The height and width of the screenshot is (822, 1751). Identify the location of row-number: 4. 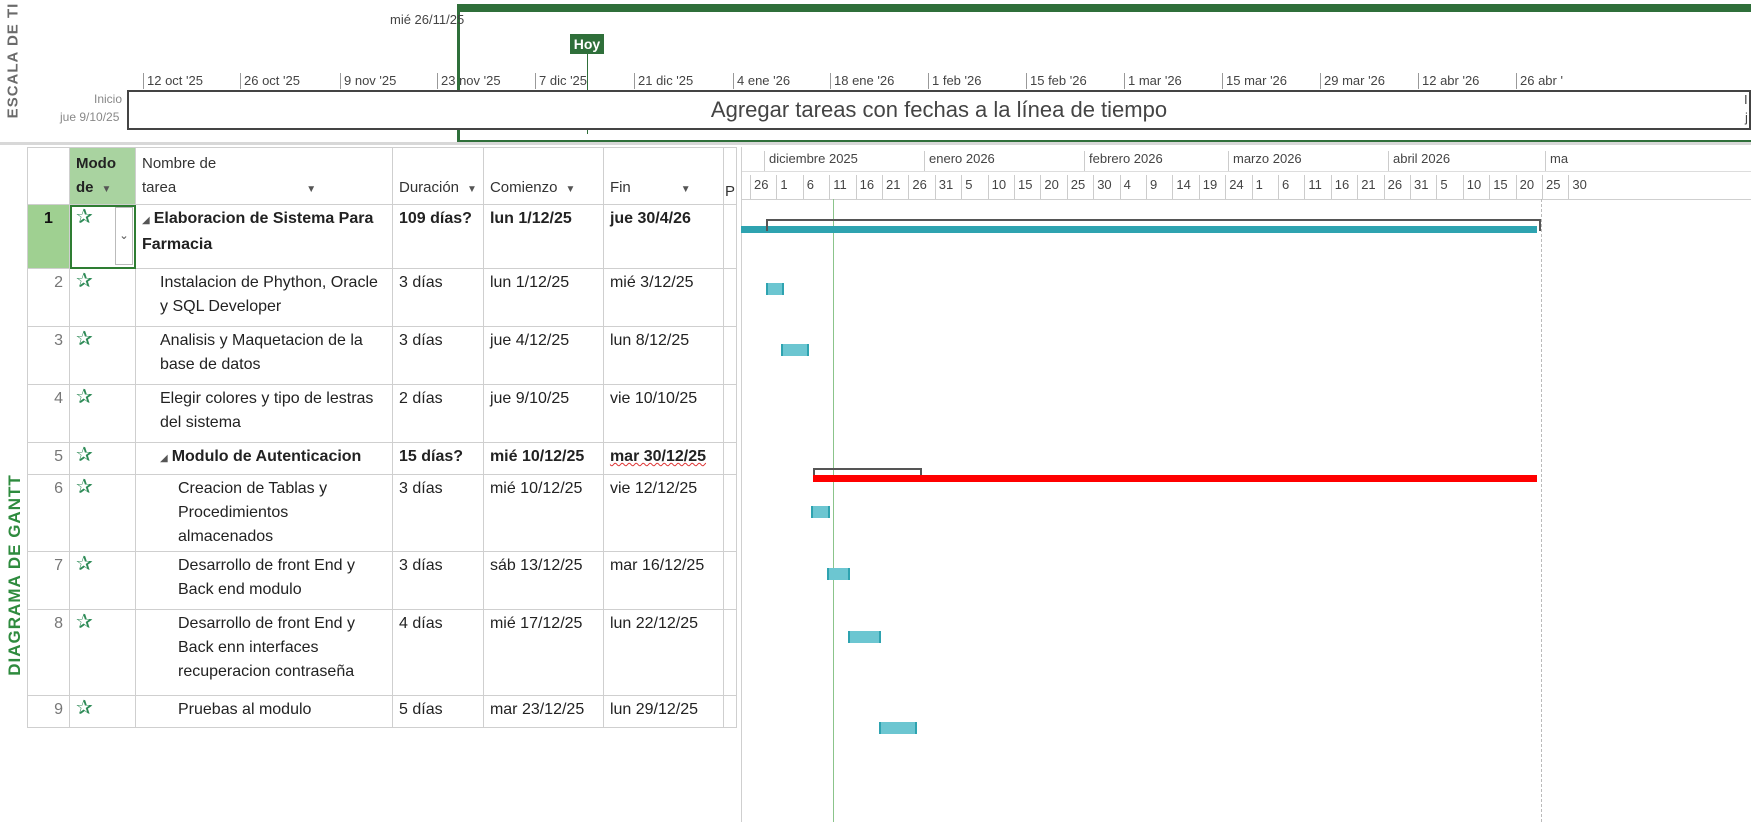
(48, 413).